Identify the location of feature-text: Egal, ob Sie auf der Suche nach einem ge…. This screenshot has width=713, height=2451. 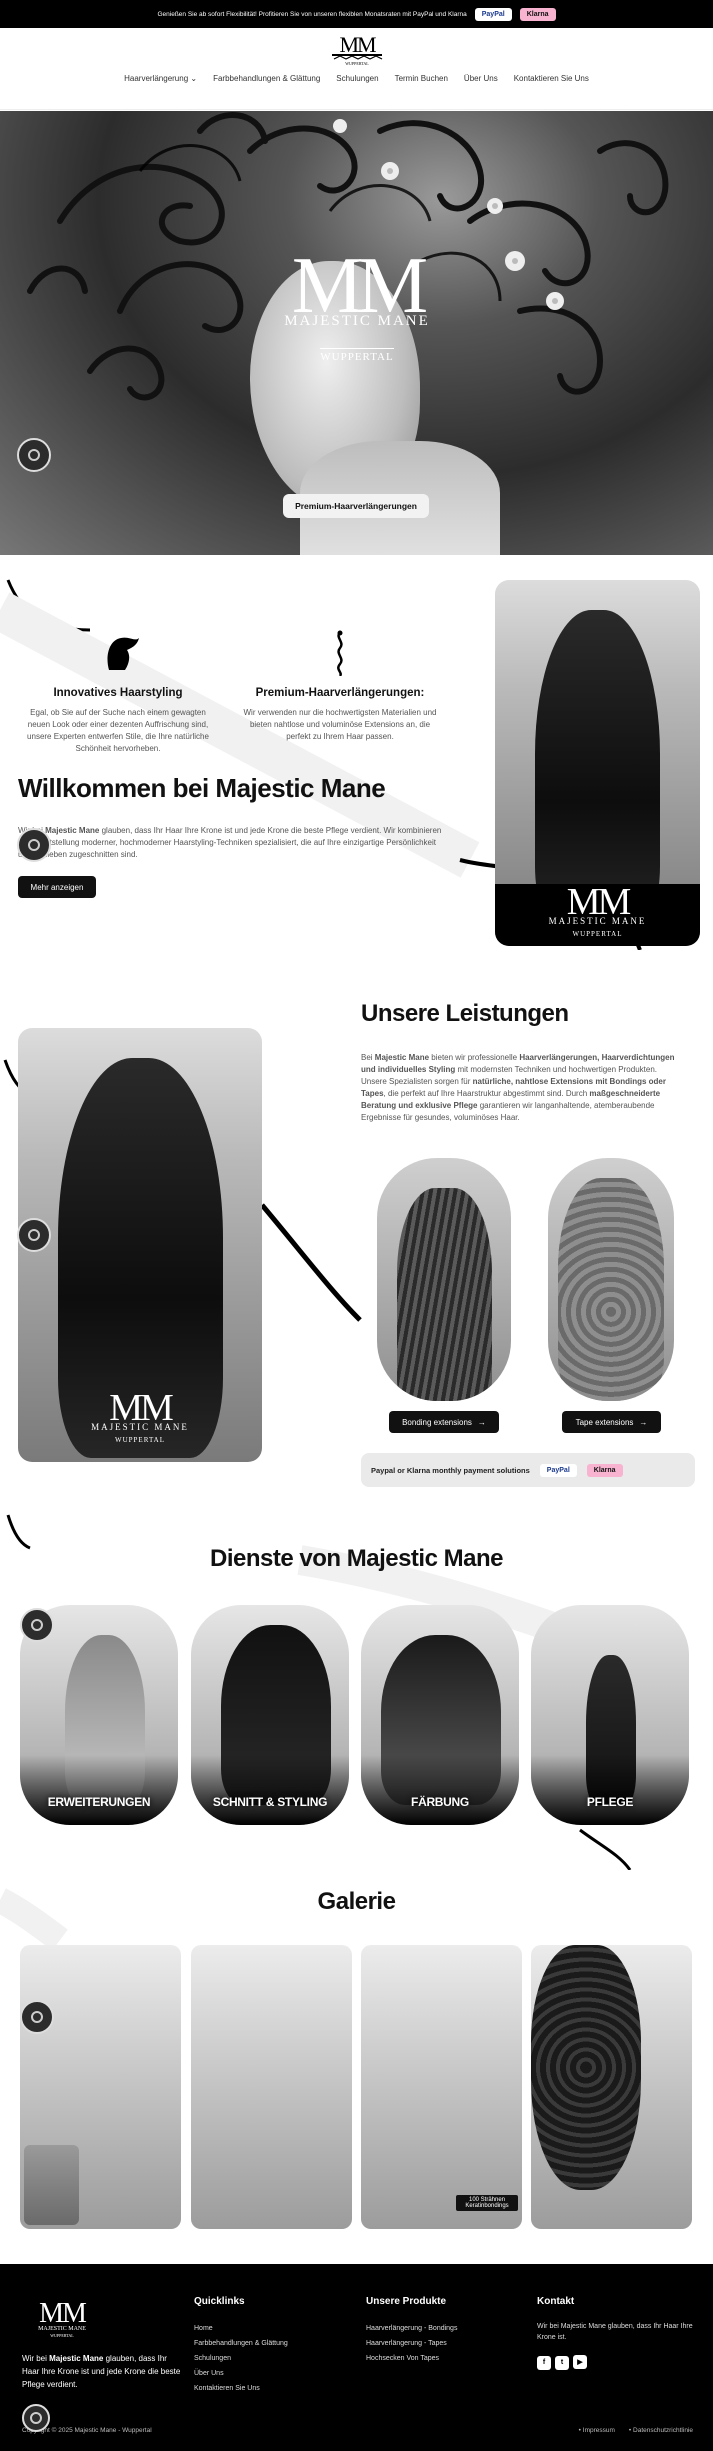
(118, 730).